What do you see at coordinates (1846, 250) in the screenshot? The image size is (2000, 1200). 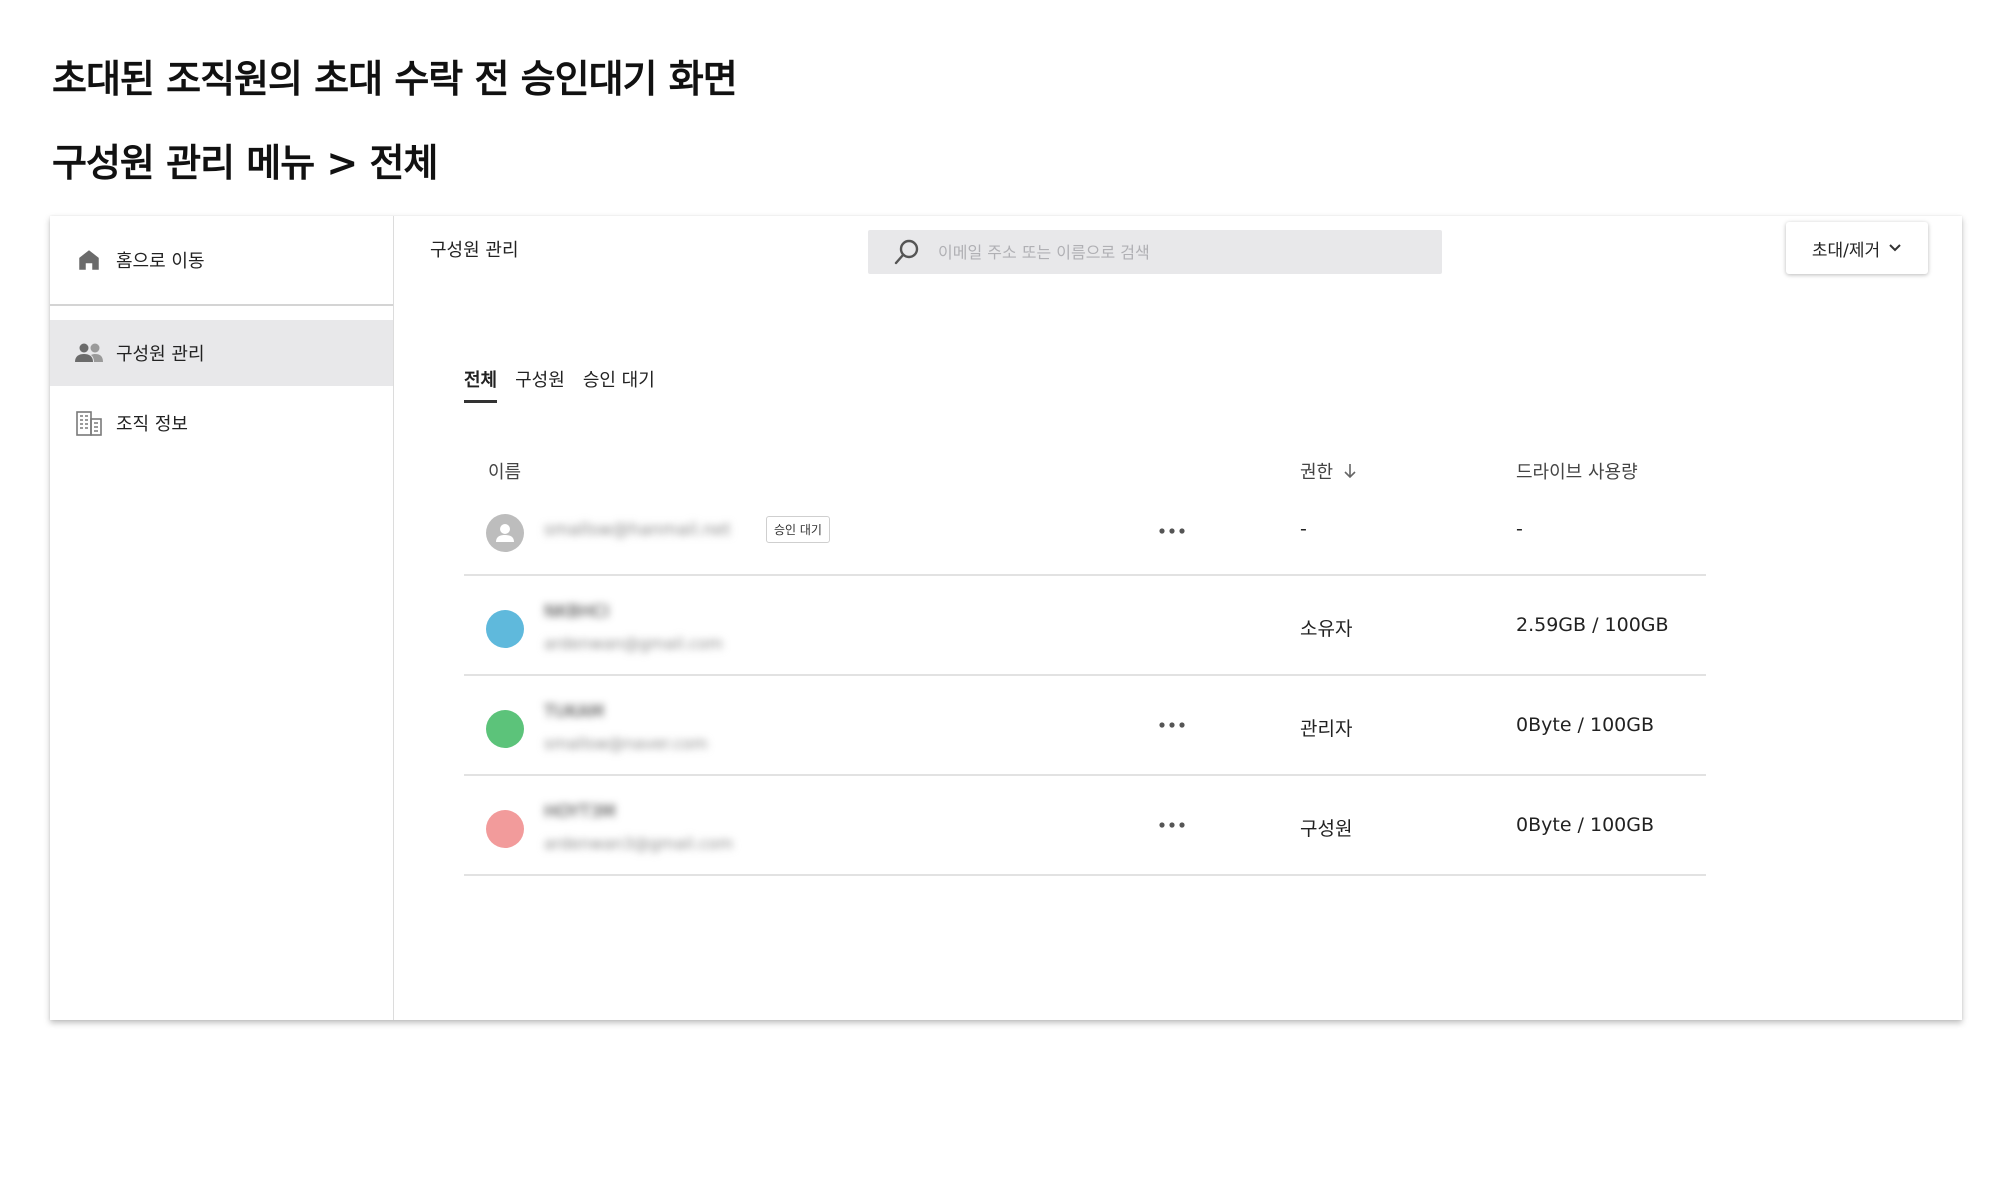 I see `invite-remove-label: 초대/제거` at bounding box center [1846, 250].